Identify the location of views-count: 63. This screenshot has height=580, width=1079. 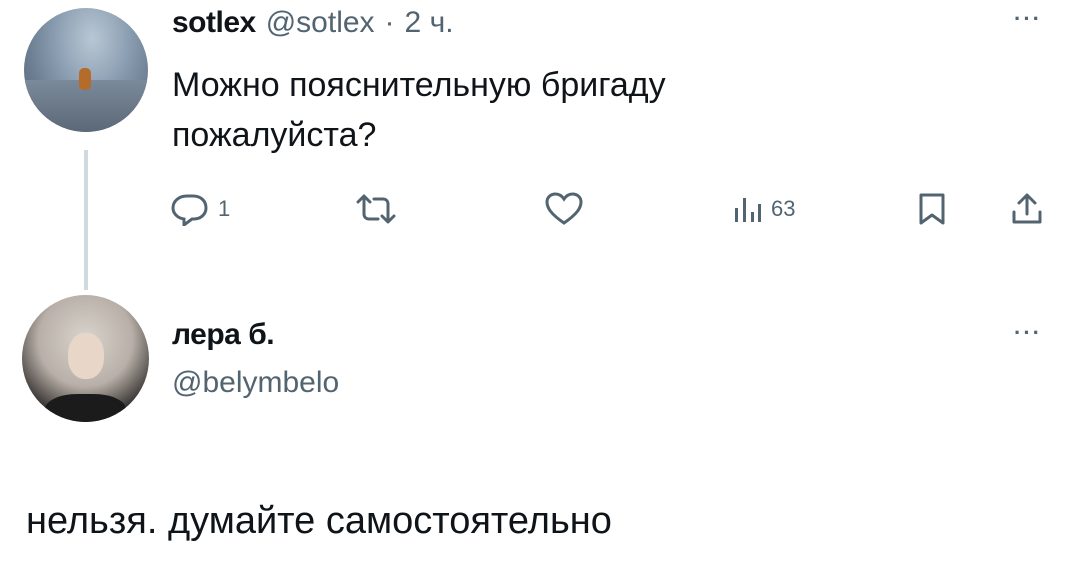
(783, 208).